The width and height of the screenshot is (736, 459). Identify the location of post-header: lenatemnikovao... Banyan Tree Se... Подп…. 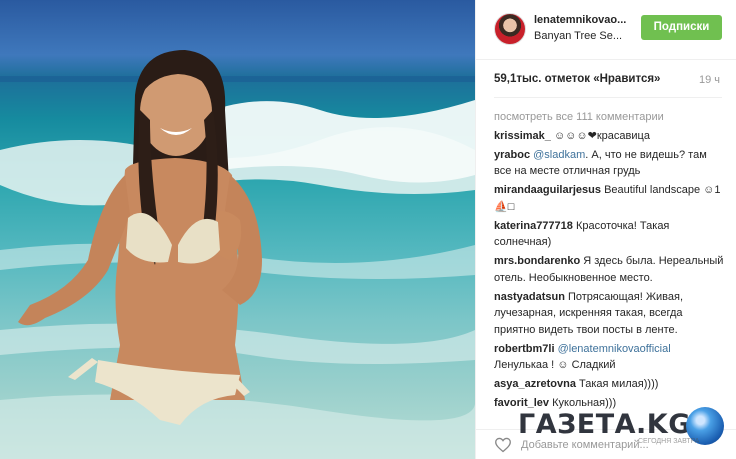
(606, 30).